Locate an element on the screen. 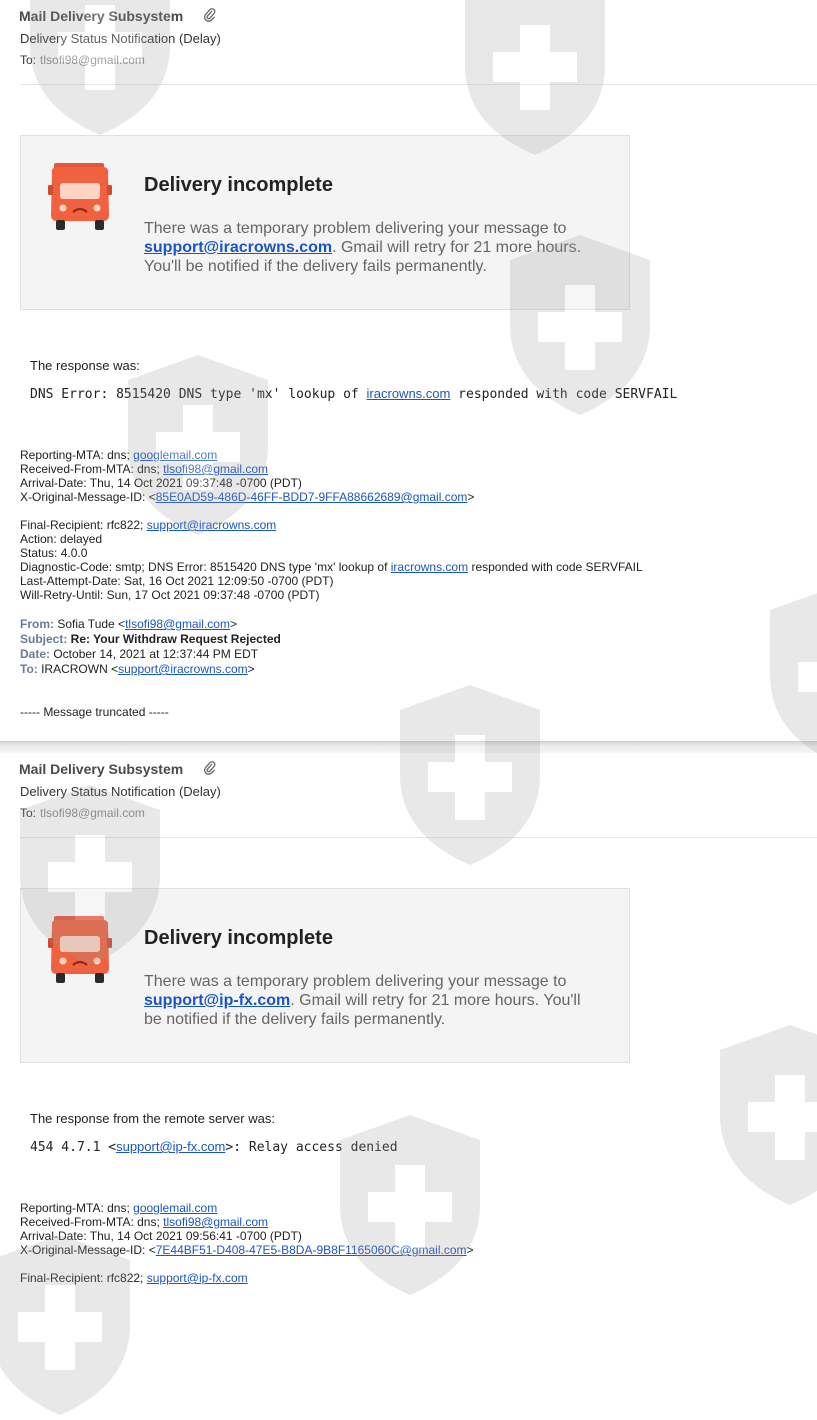 The width and height of the screenshot is (817, 1420). recipient-link: support@ip-fx.com is located at coordinates (217, 1000).